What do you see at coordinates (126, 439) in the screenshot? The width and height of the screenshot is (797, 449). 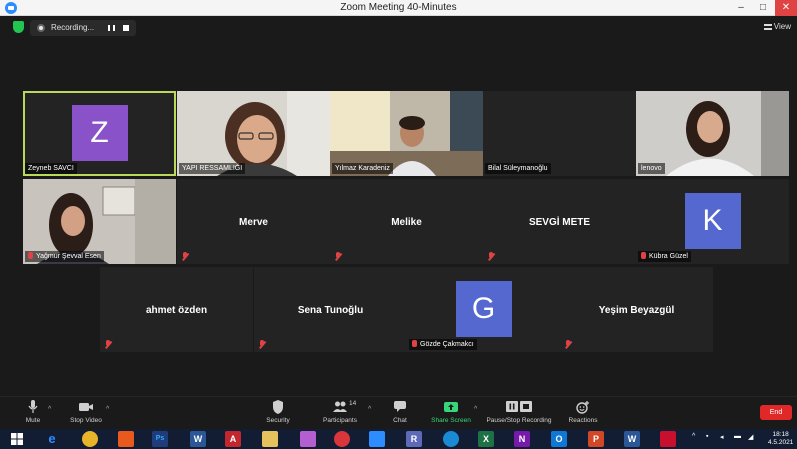 I see `paint-icon` at bounding box center [126, 439].